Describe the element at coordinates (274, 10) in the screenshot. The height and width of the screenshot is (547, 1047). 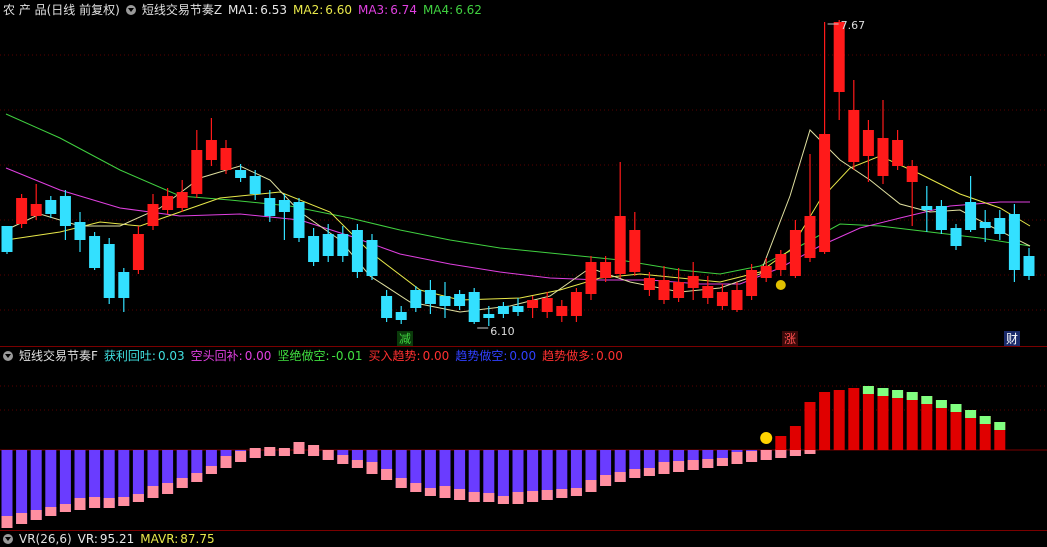
I see `ma1-value: 6.53` at that location.